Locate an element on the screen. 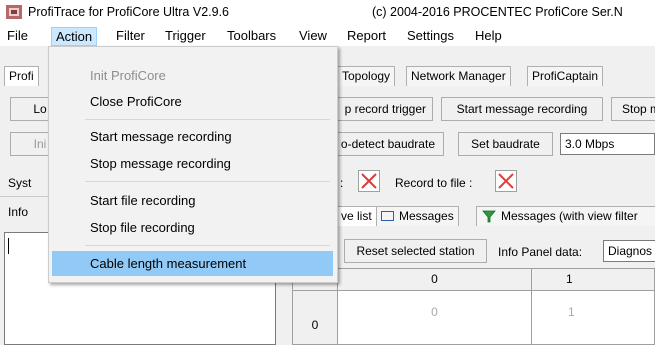 The height and width of the screenshot is (359, 655). text-cursor is located at coordinates (8, 246).